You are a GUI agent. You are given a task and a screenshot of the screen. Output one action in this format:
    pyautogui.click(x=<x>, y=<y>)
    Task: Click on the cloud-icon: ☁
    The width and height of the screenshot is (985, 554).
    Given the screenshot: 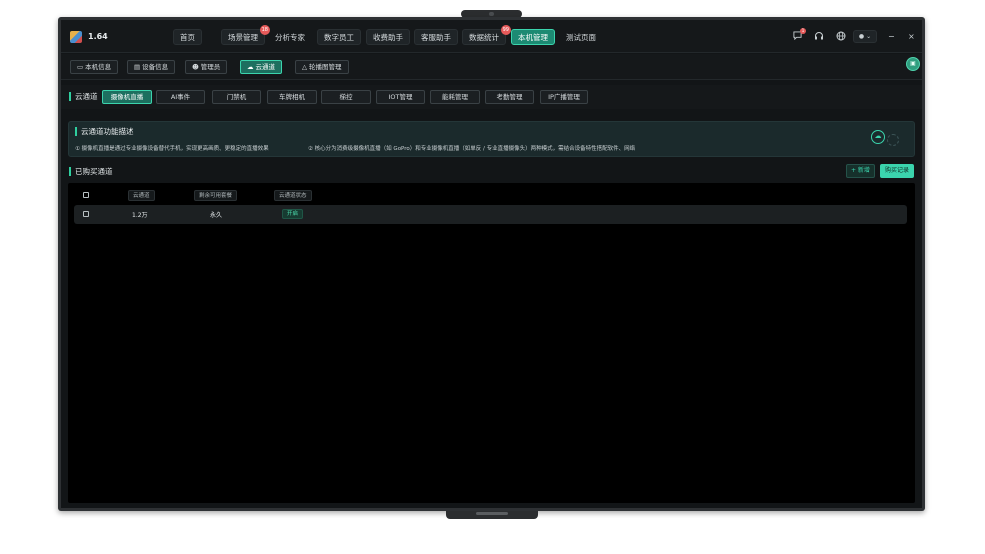 What is the action you would take?
    pyautogui.click(x=250, y=67)
    